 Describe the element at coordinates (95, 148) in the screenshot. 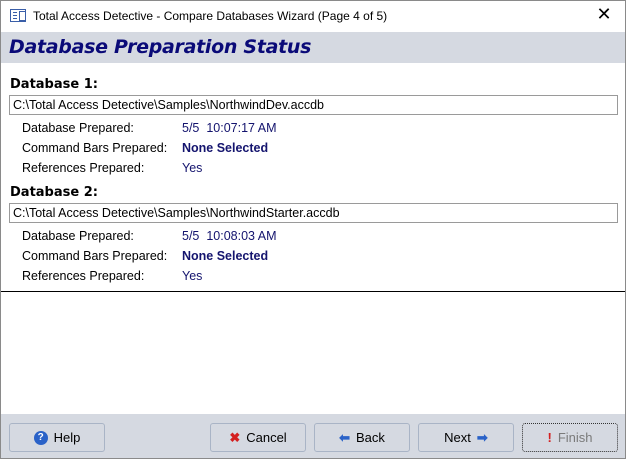

I see `db1-commandbars-label: Command Bars Prepared:` at that location.